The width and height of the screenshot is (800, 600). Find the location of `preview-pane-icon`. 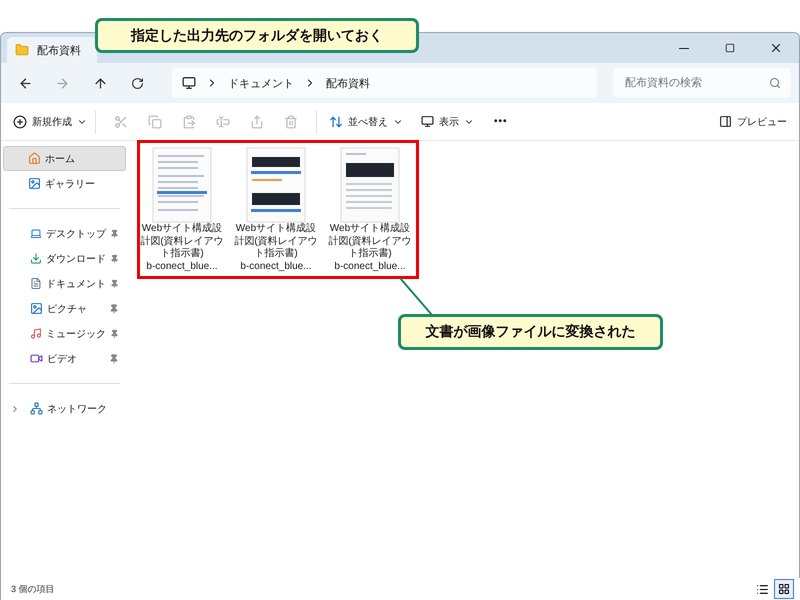

preview-pane-icon is located at coordinates (725, 121).